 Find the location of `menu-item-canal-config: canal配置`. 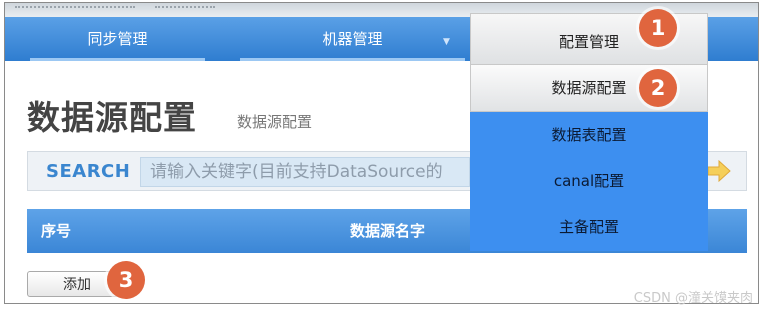

menu-item-canal-config: canal配置 is located at coordinates (589, 181).